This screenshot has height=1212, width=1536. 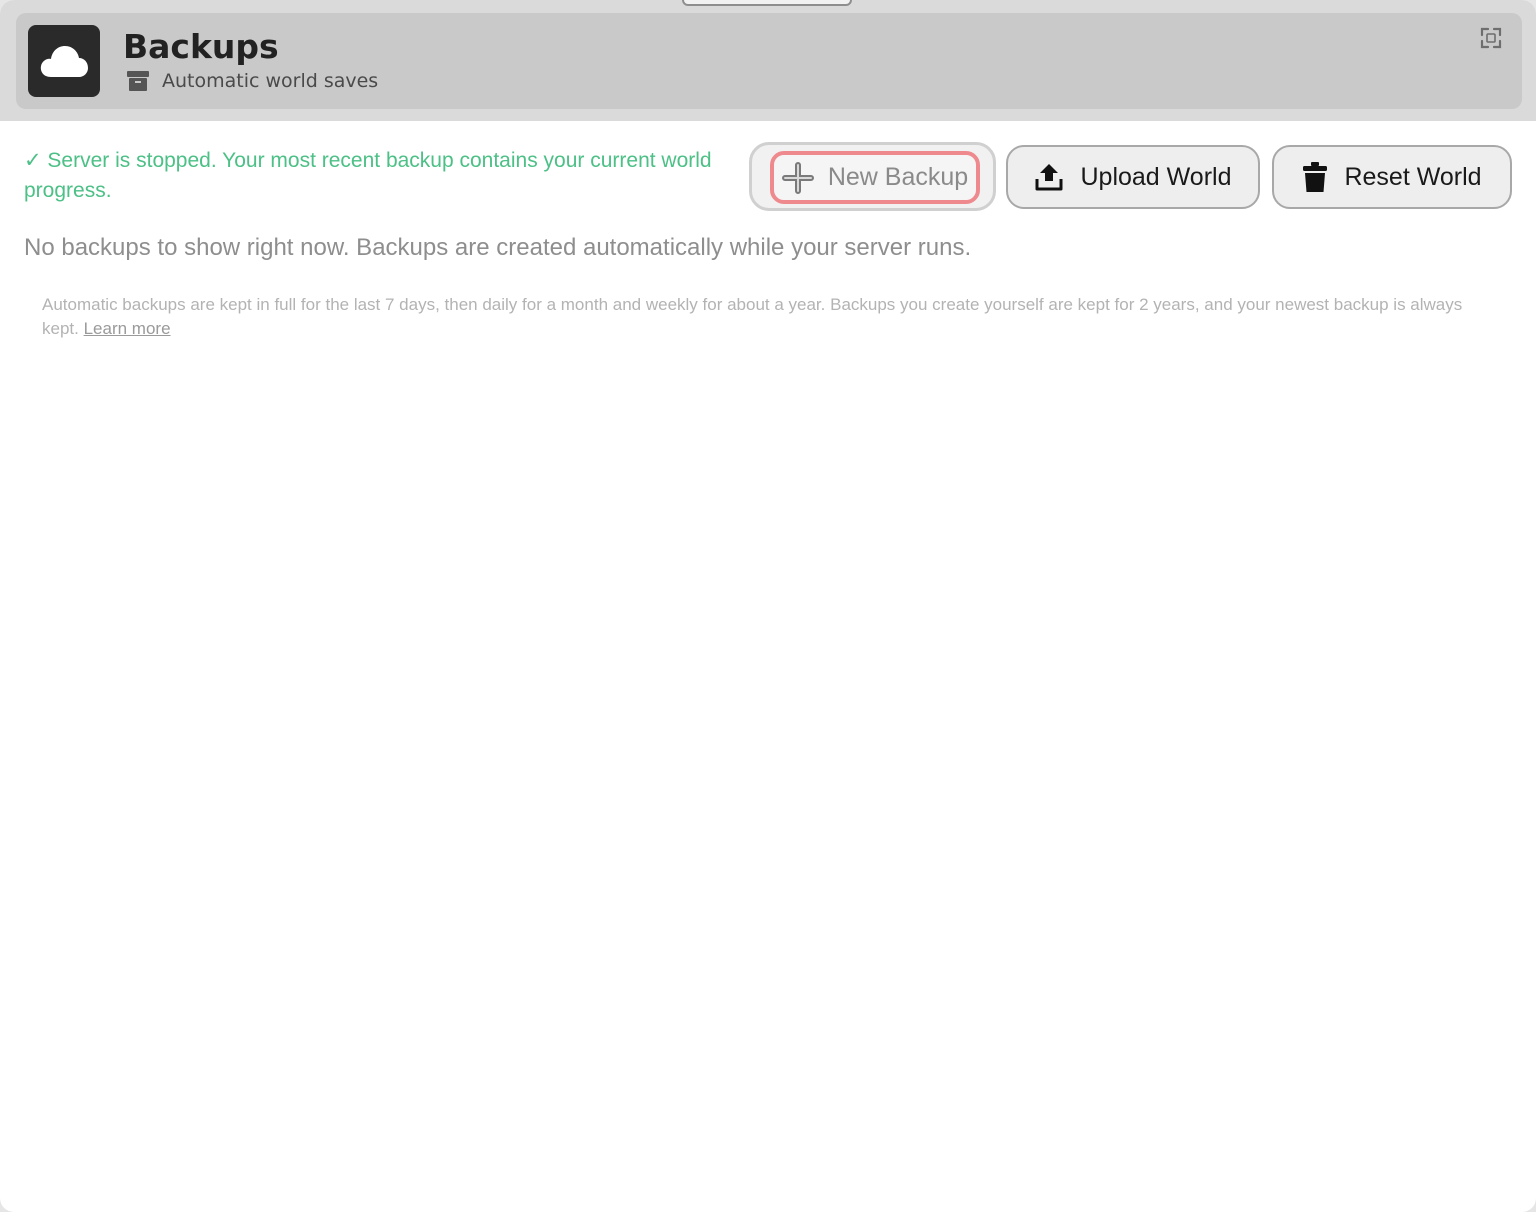 I want to click on reset-world-button: Reset World, so click(x=1392, y=177).